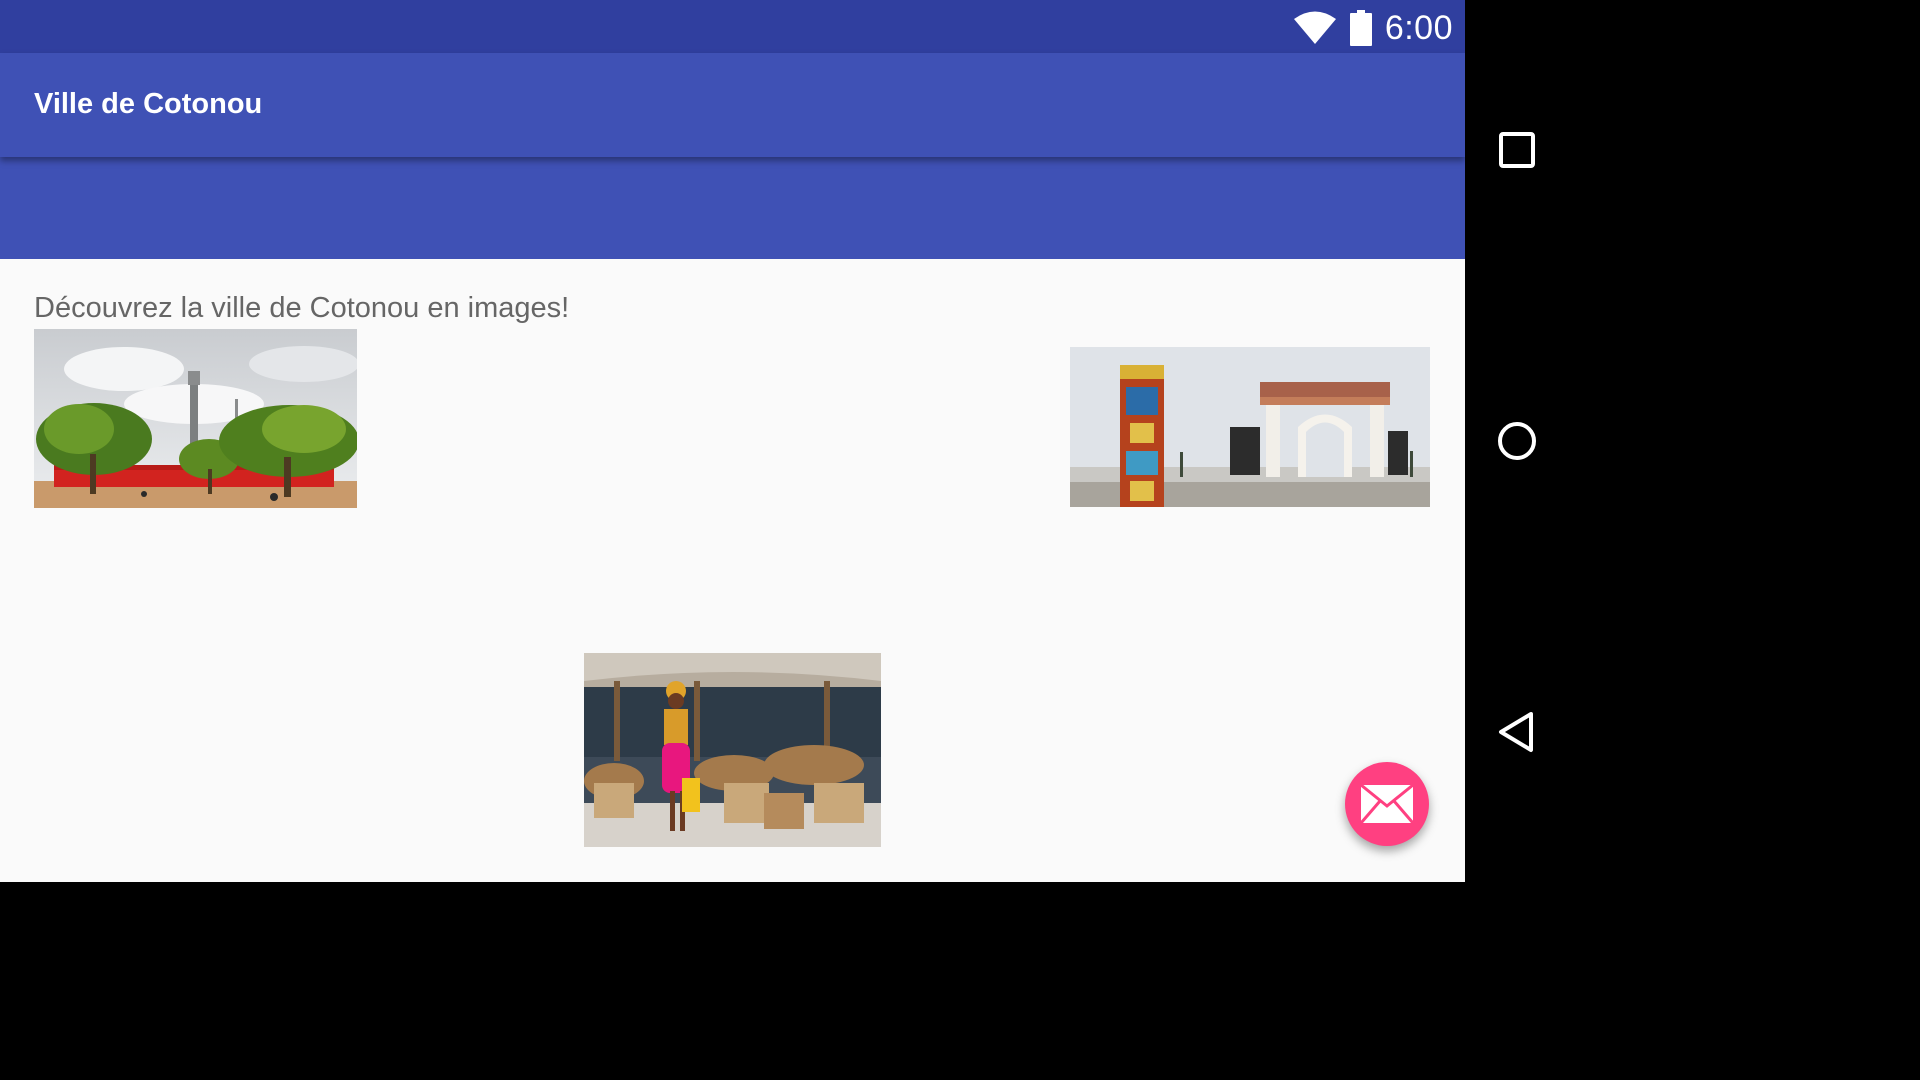 The image size is (1920, 1080). I want to click on photo-door-of-no-return, so click(1250, 427).